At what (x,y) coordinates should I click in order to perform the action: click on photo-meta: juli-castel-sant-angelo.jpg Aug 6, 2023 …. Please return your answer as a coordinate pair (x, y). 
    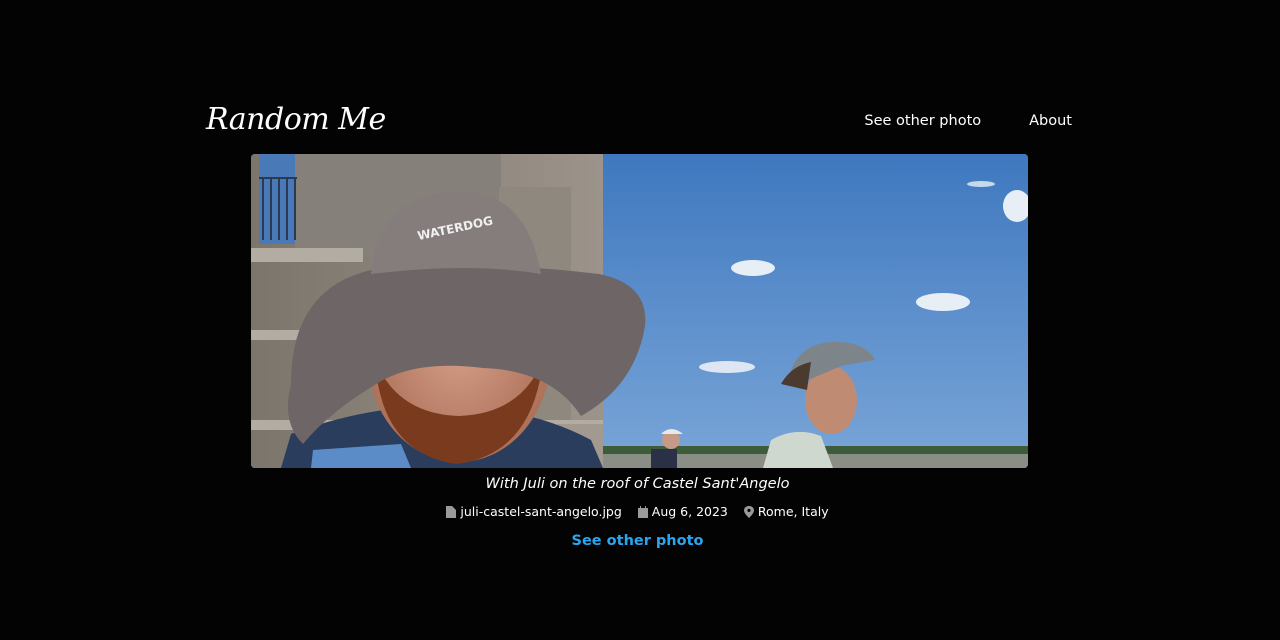
    Looking at the image, I should click on (637, 512).